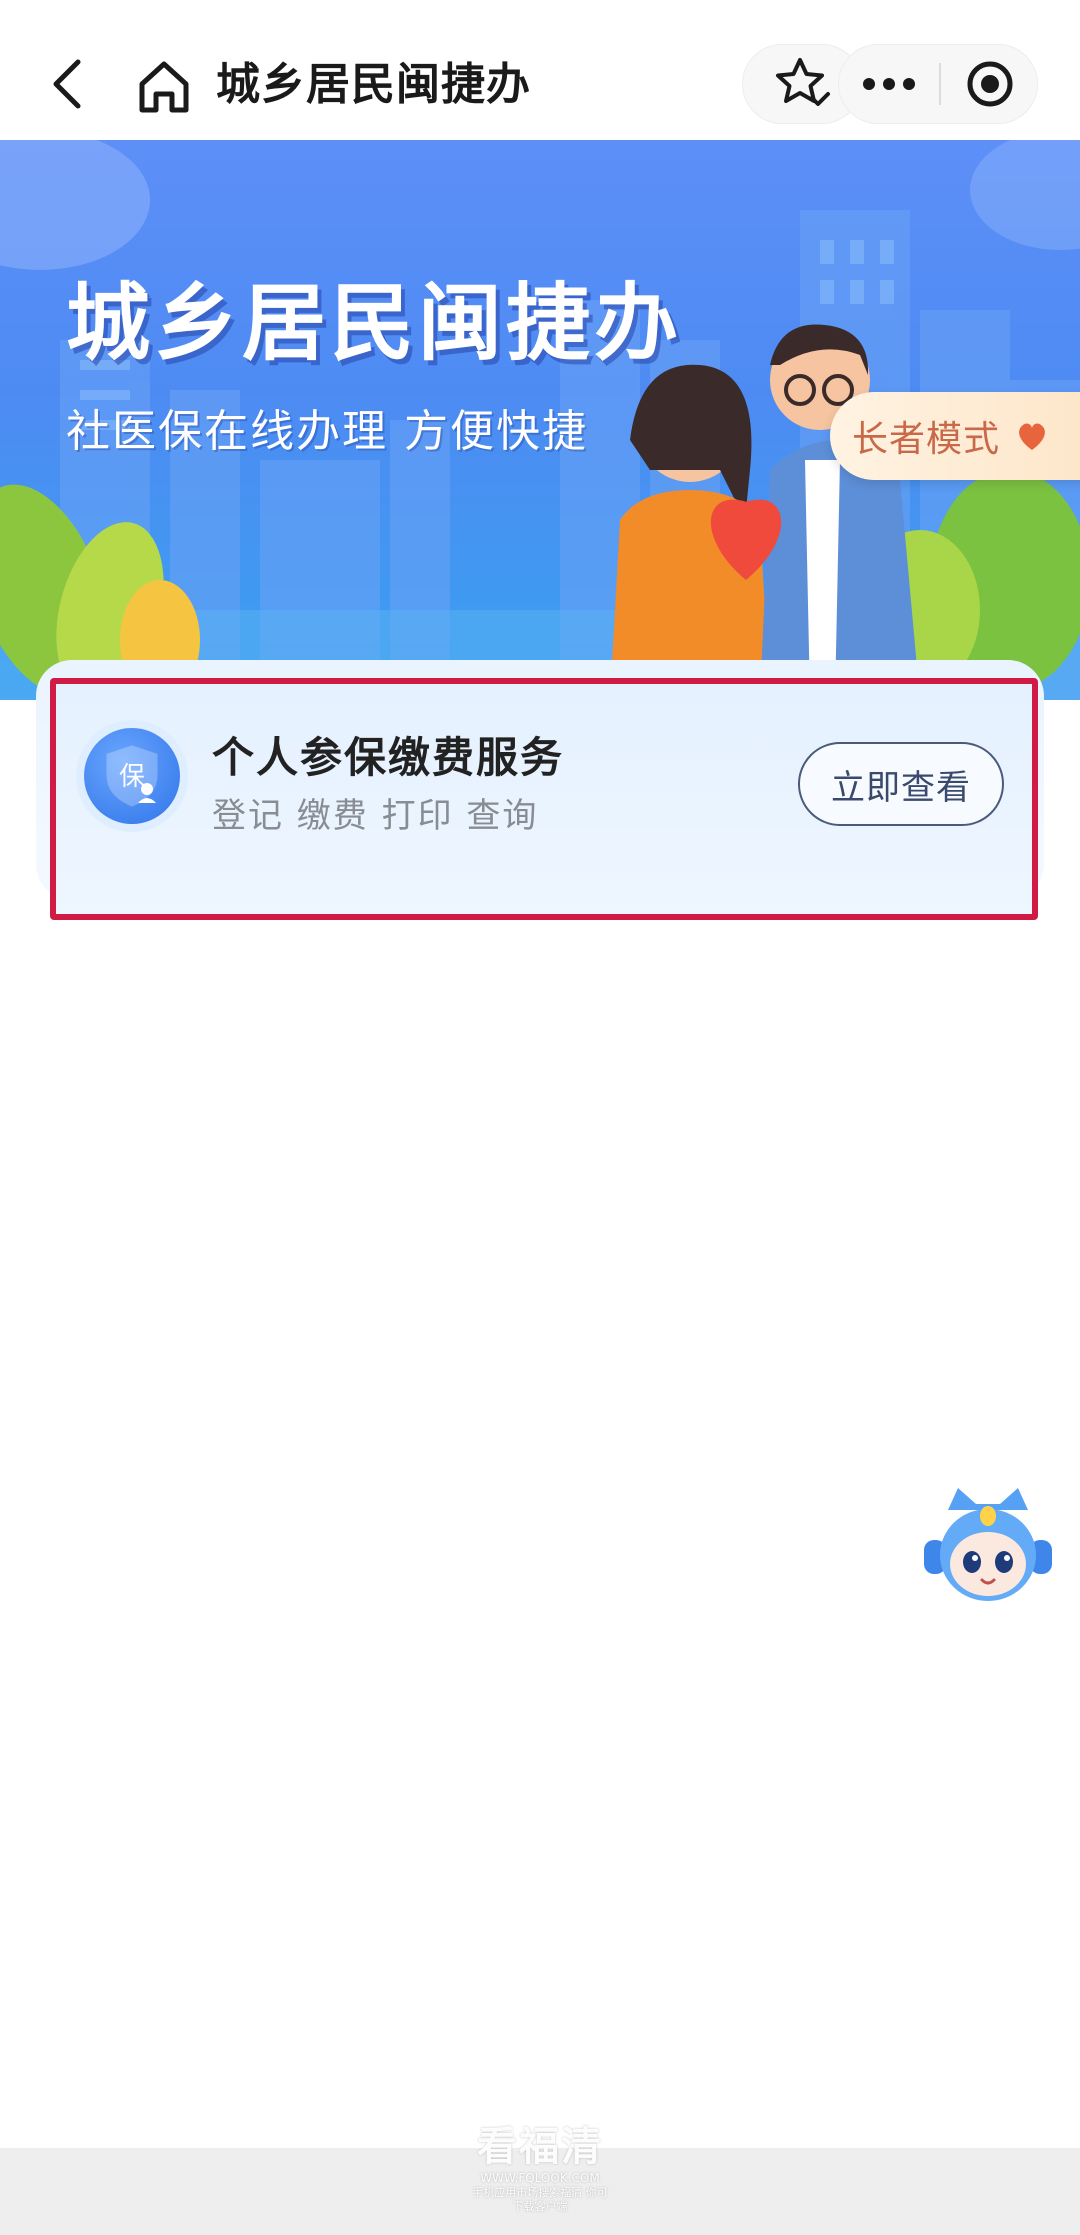 The height and width of the screenshot is (2235, 1080). What do you see at coordinates (901, 784) in the screenshot?
I see `view-now-button: 立即查看` at bounding box center [901, 784].